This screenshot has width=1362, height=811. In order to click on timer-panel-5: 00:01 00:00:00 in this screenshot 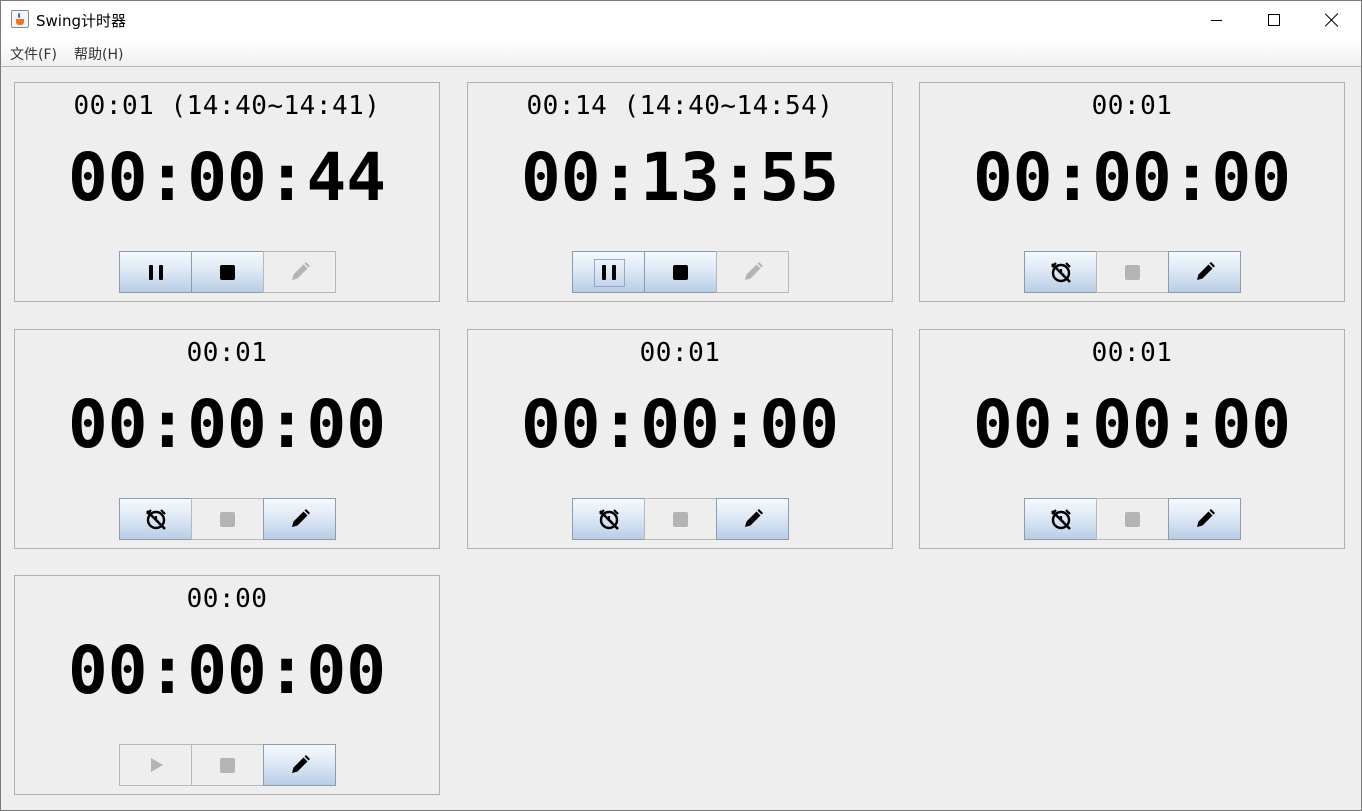, I will do `click(680, 439)`.